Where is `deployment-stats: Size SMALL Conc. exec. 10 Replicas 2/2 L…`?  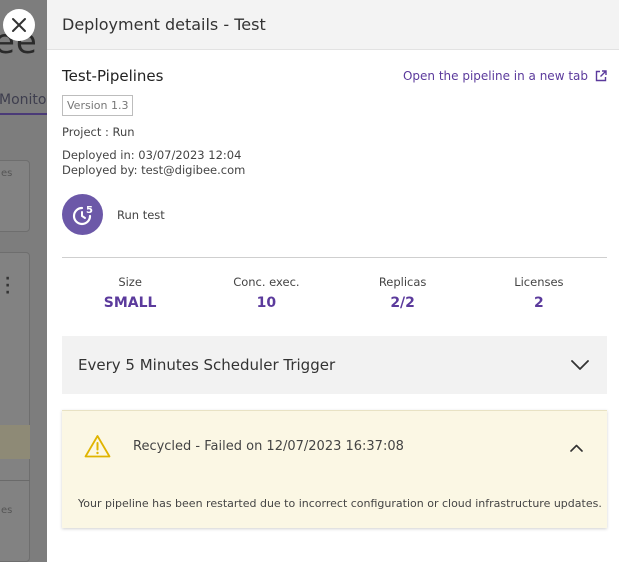
deployment-stats: Size SMALL Conc. exec. 10 Replicas 2/2 L… is located at coordinates (334, 293).